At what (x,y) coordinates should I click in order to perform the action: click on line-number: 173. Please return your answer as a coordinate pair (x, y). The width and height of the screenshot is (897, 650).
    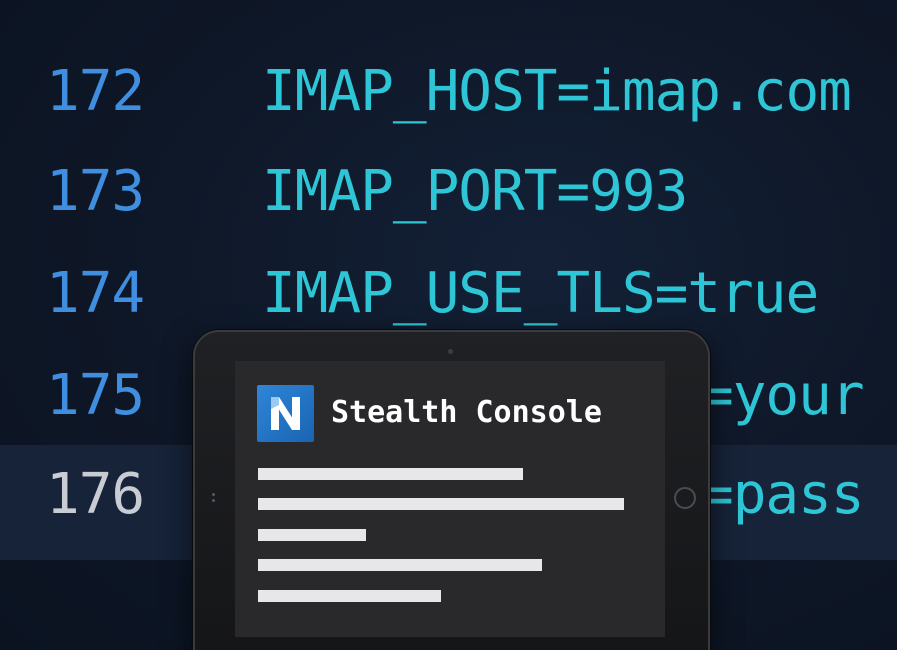
    Looking at the image, I should click on (95, 191).